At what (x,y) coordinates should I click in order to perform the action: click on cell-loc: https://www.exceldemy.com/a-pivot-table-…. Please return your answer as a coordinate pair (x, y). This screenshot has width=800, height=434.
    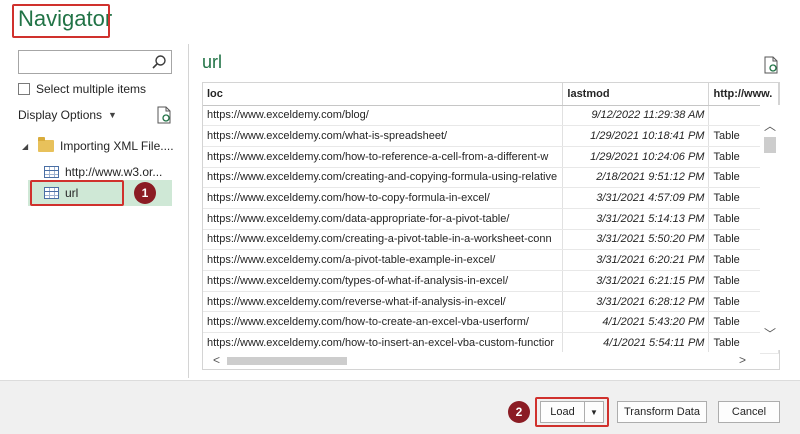
    Looking at the image, I should click on (383, 260).